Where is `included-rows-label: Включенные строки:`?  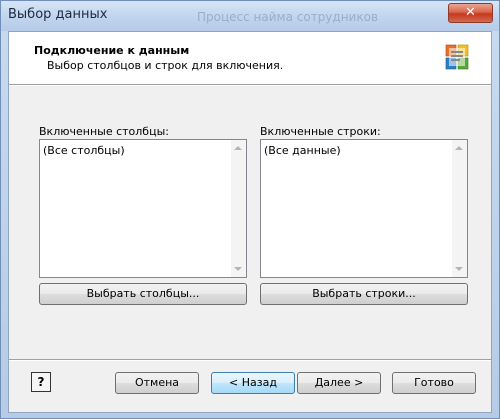
included-rows-label: Включенные строки: is located at coordinates (320, 131).